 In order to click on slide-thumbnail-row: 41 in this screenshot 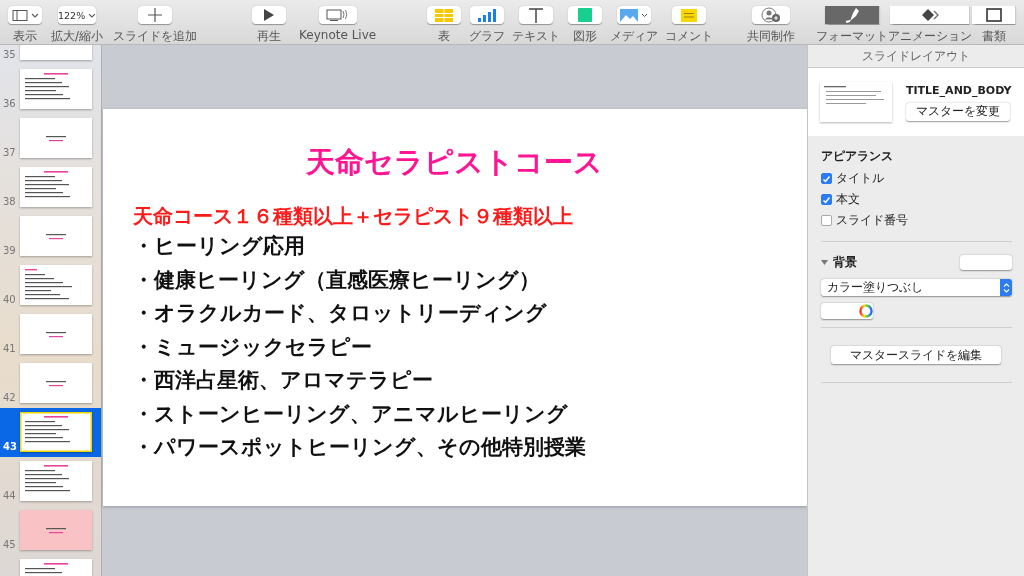, I will do `click(50, 334)`.